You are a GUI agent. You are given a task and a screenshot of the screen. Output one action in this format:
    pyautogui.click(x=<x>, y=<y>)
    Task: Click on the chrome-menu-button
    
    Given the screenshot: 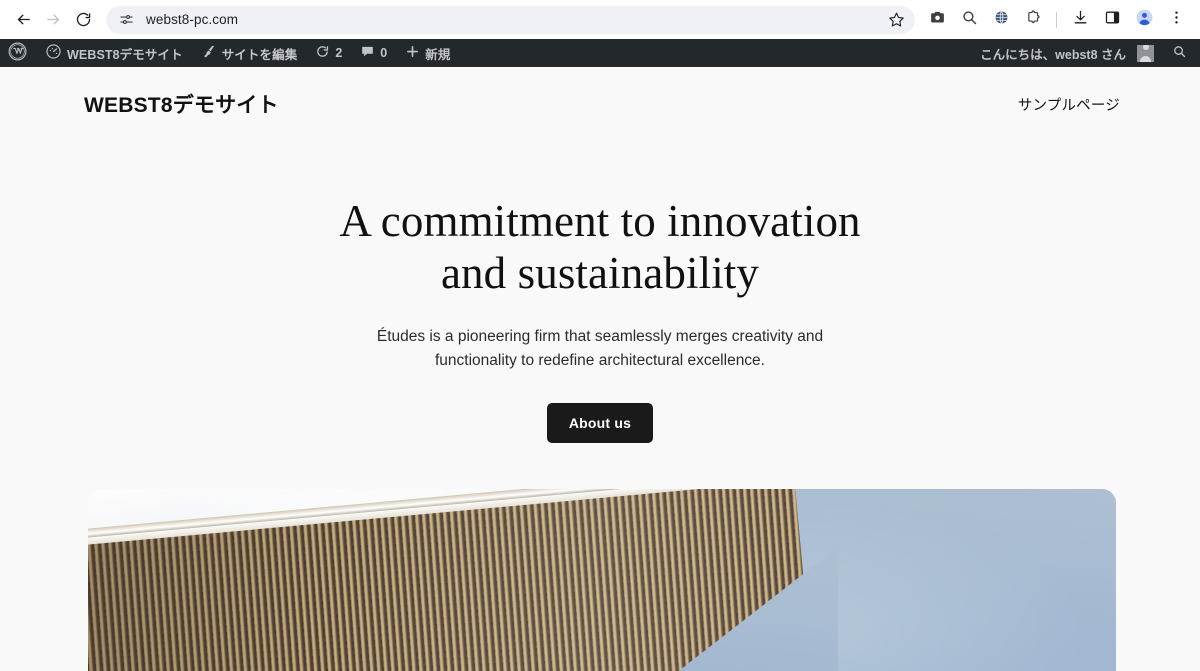 What is the action you would take?
    pyautogui.click(x=1176, y=20)
    